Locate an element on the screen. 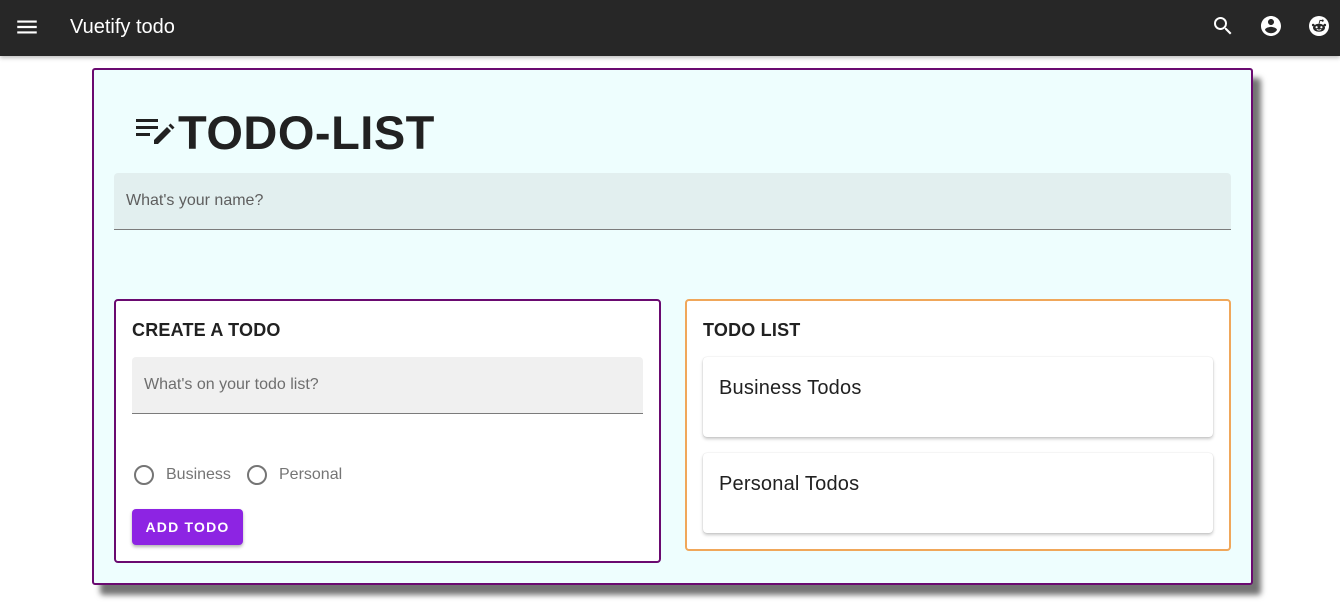 This screenshot has height=612, width=1340. create-todo-title: CREATE A TODO is located at coordinates (206, 330).